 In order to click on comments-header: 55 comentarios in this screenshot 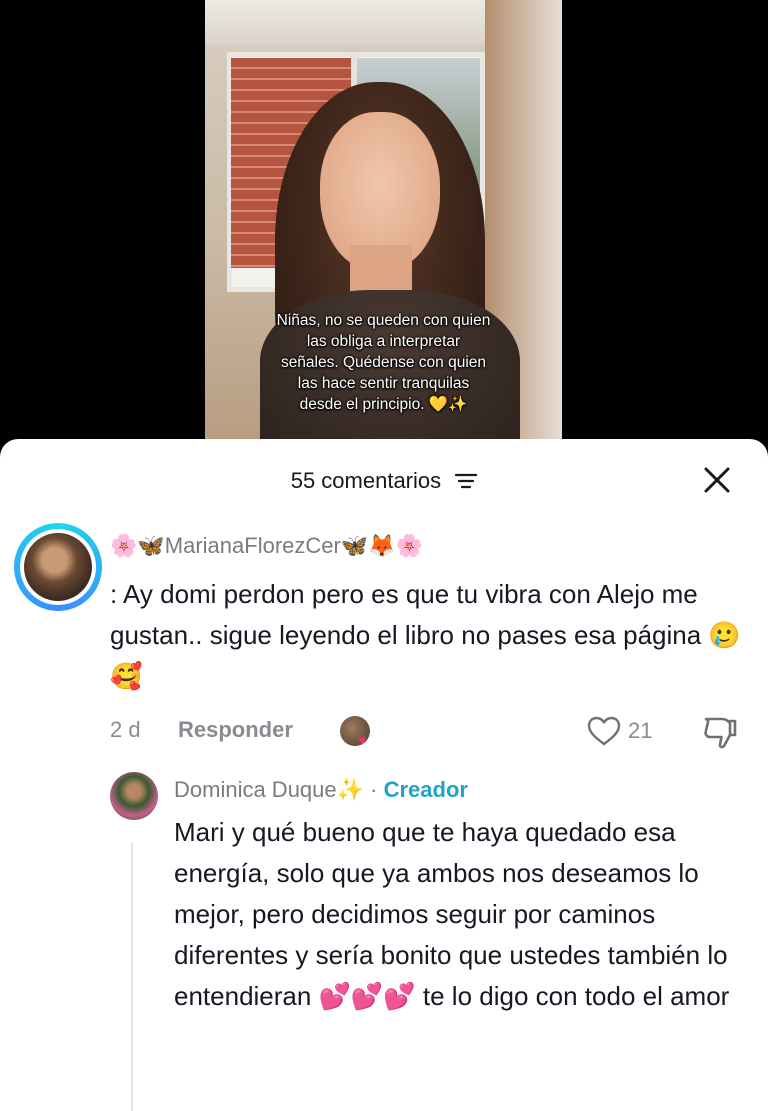, I will do `click(384, 479)`.